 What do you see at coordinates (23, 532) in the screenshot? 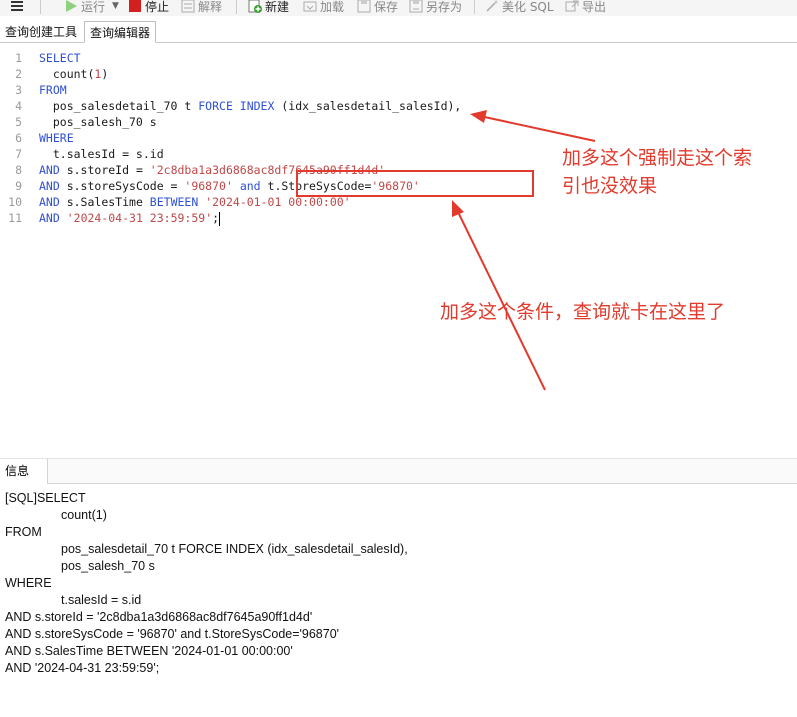
I see `info-line: FROM` at bounding box center [23, 532].